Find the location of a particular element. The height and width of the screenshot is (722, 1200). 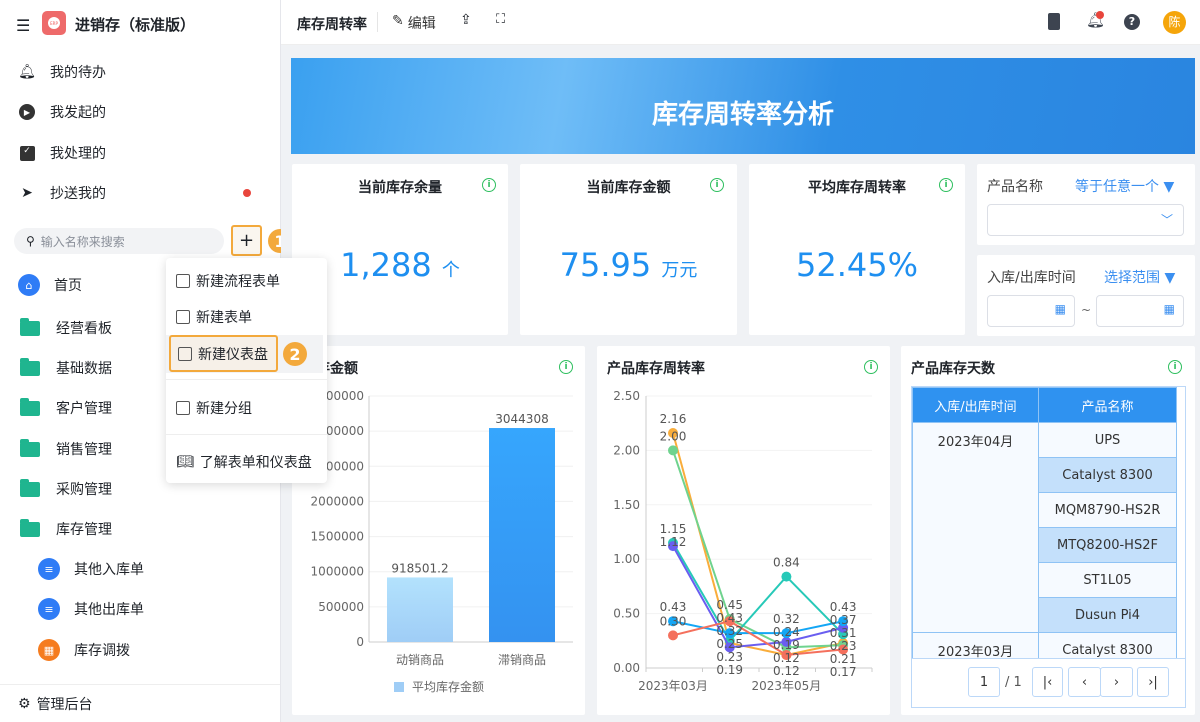

point-data-label: 0.25 is located at coordinates (729, 644).